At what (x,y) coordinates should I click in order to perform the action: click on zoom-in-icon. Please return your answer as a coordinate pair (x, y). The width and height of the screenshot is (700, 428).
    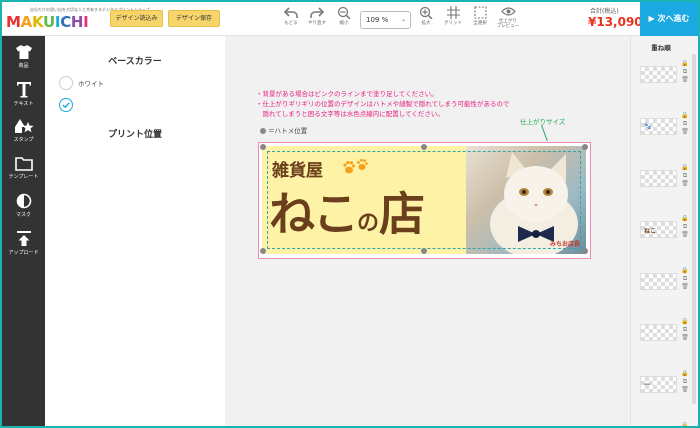
    Looking at the image, I should click on (426, 12).